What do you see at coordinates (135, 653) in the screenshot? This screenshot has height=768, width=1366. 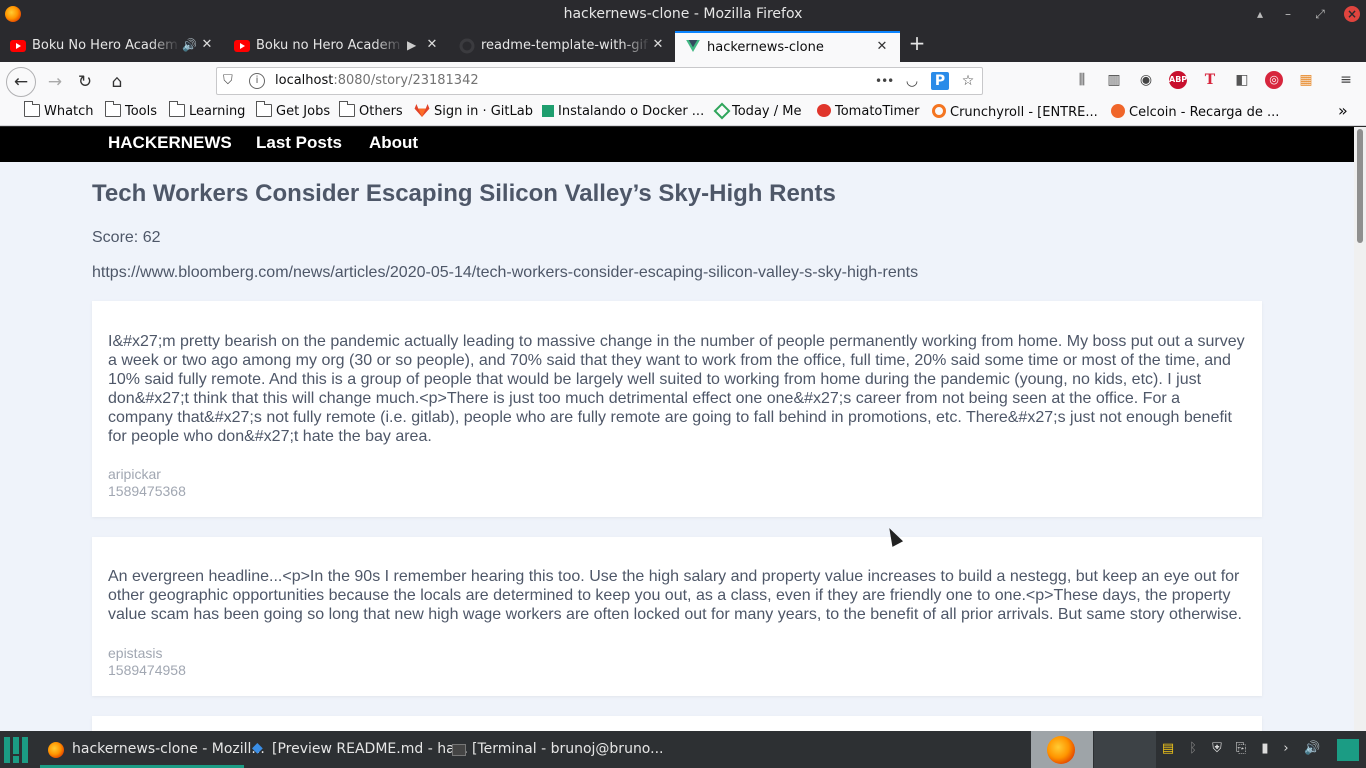 I see `comment-author: epistasis` at bounding box center [135, 653].